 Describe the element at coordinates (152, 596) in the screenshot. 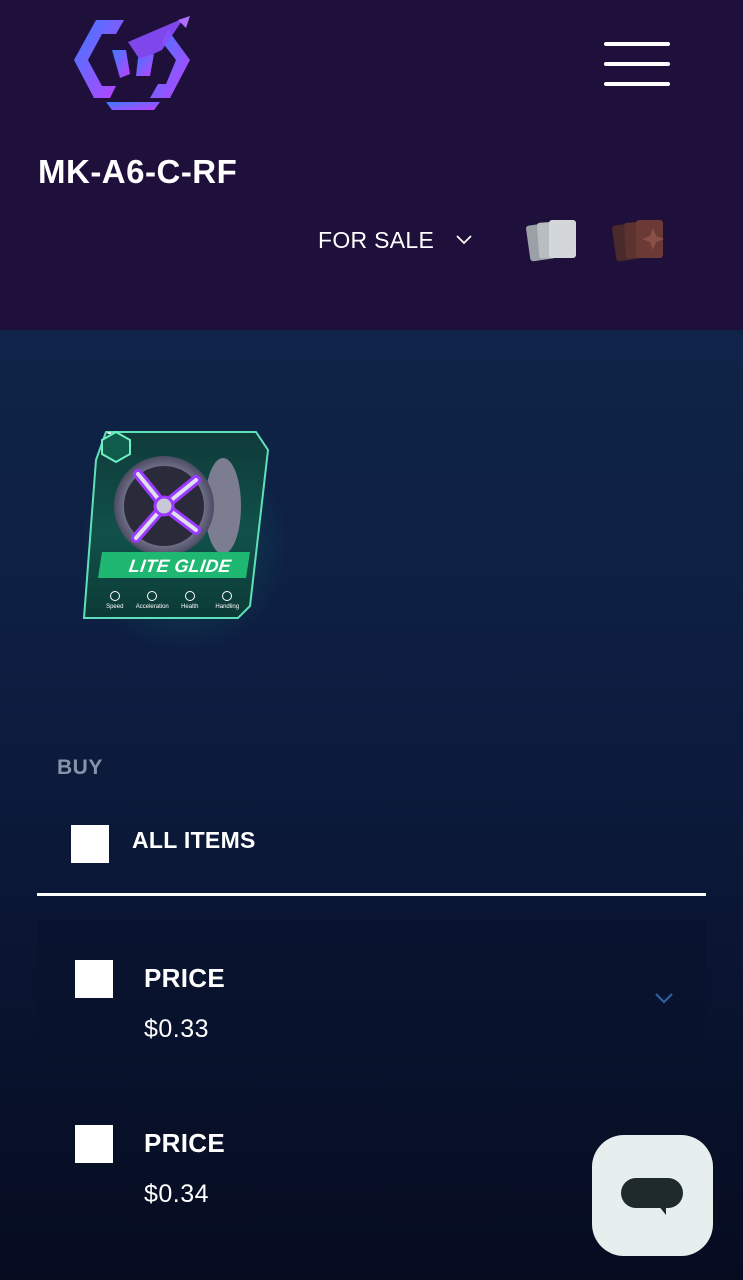

I see `acceleration-icon` at that location.